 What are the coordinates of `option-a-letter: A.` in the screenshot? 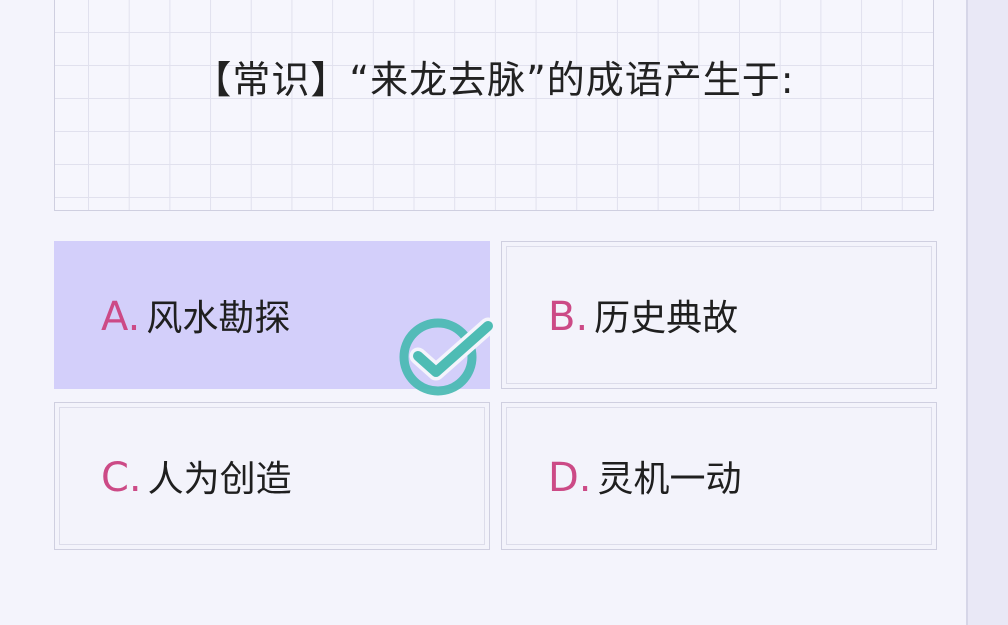 It's located at (121, 317).